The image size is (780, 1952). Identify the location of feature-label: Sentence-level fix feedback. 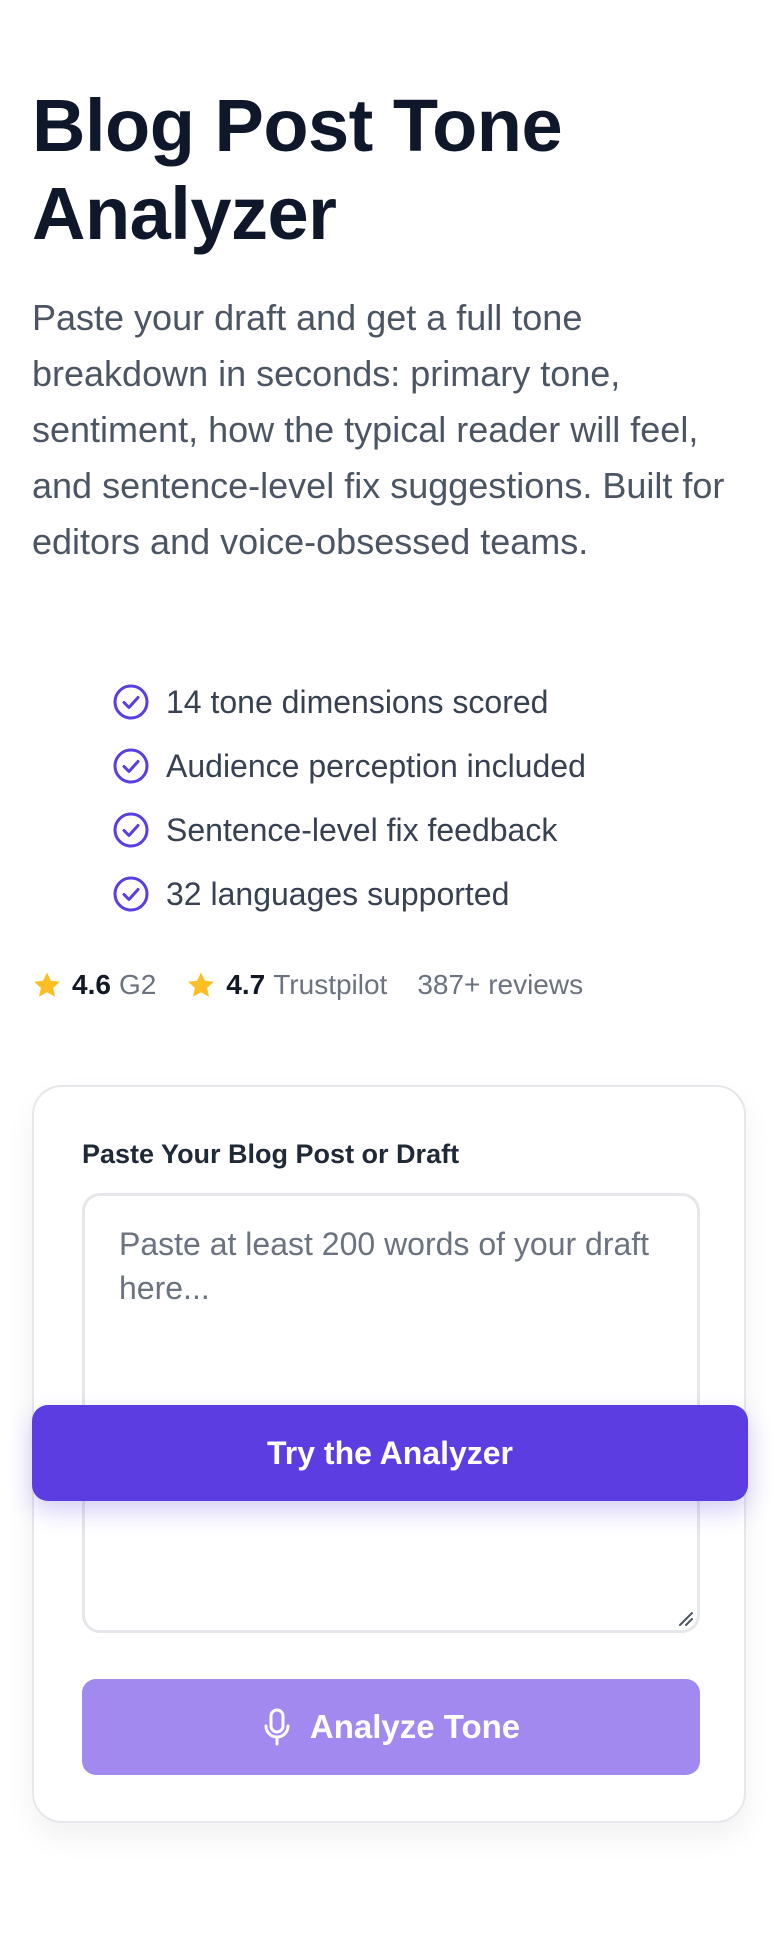
(362, 829).